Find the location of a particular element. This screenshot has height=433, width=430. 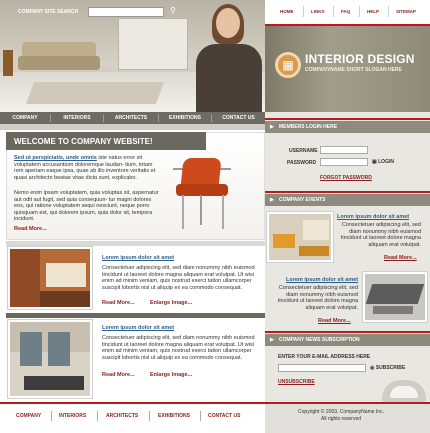

newsletter-heading-text: COMPANY NEWS SUBSCRIPTION is located at coordinates (319, 340).